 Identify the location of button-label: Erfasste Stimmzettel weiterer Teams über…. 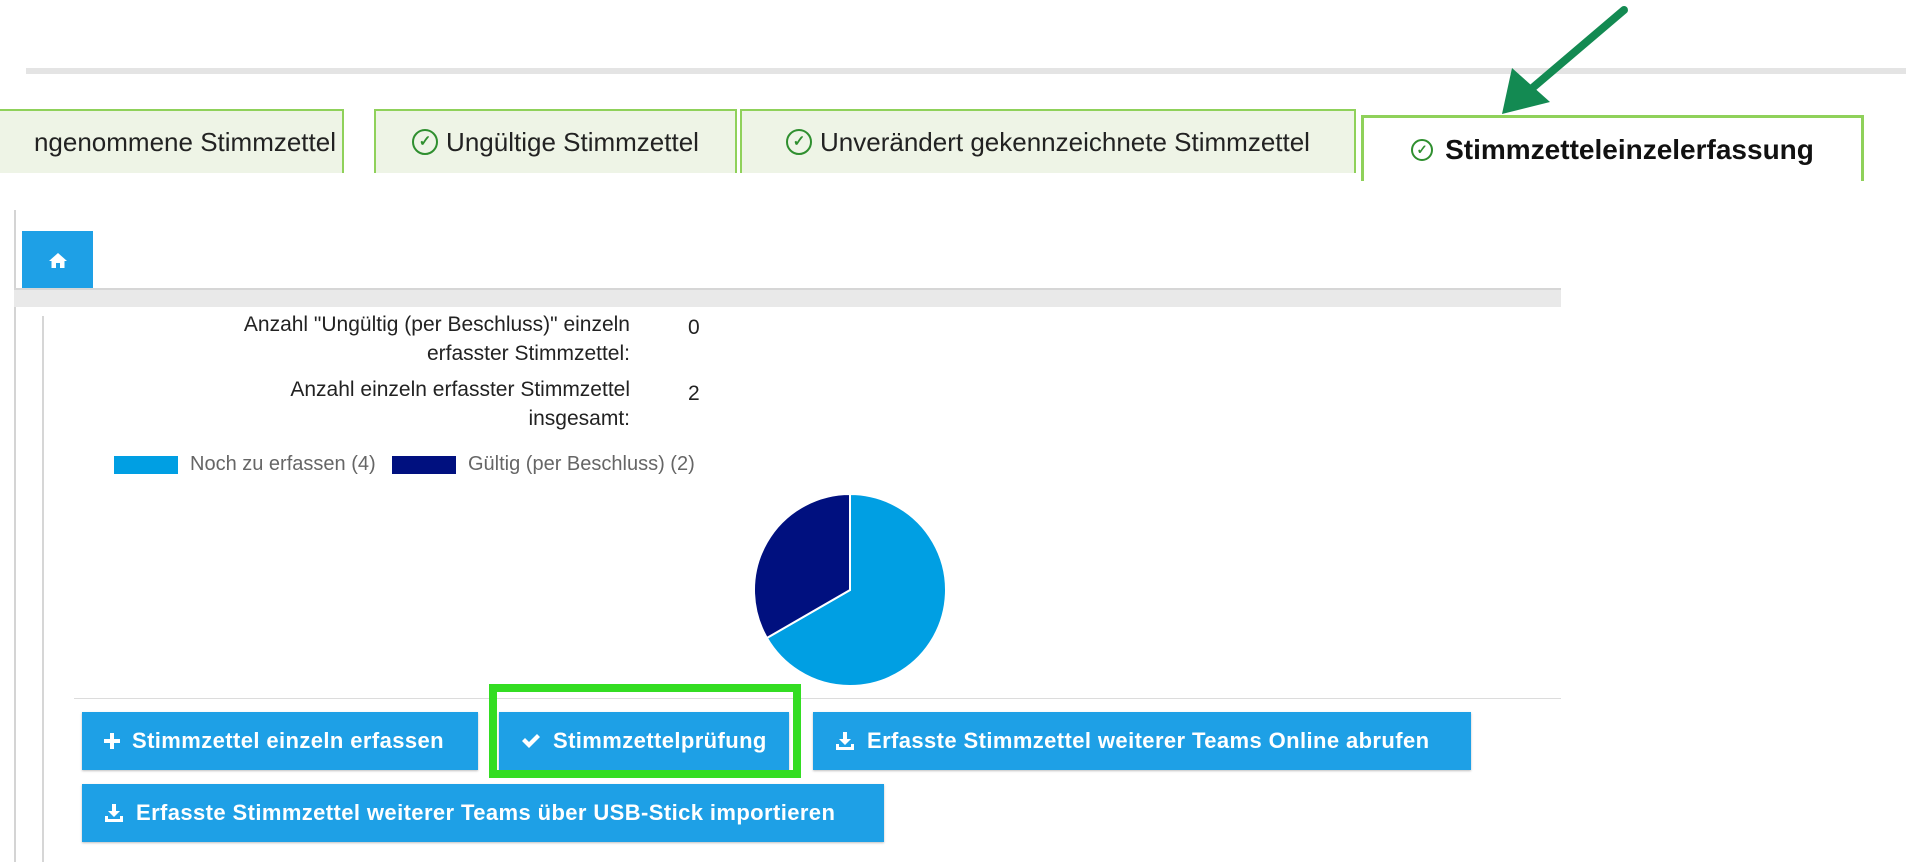
(486, 812).